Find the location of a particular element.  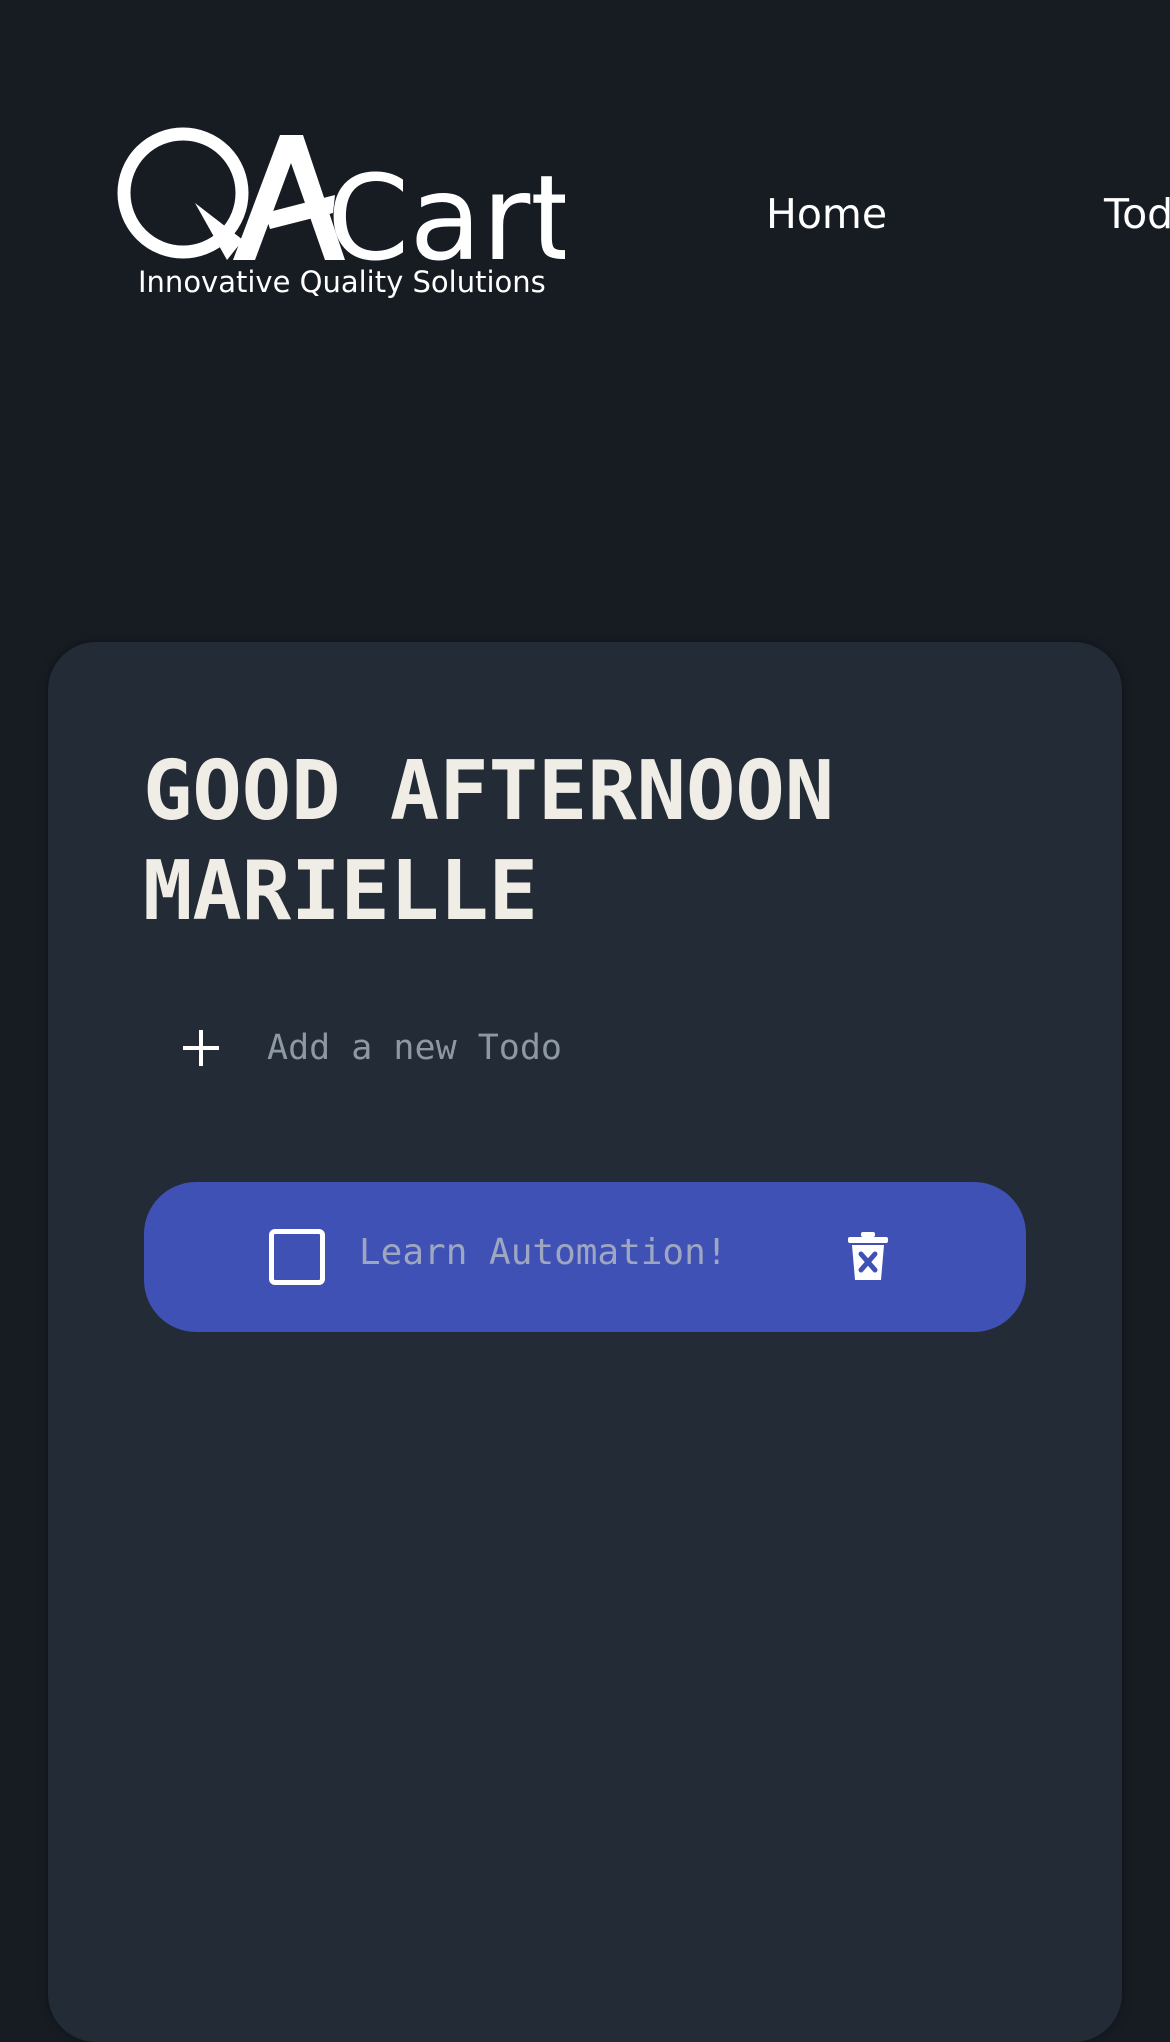

nav-link-home: Home is located at coordinates (826, 214).